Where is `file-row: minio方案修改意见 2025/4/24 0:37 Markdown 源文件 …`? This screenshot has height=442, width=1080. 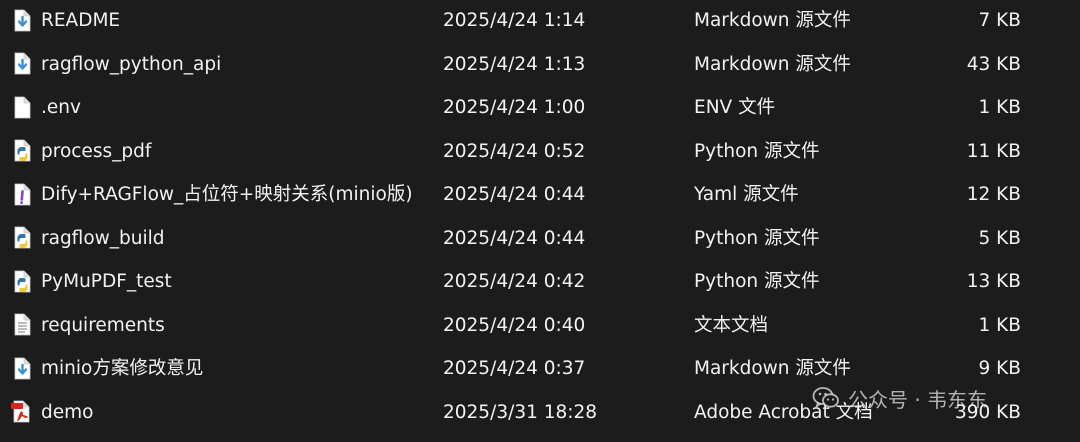
file-row: minio方案修改意见 2025/4/24 0:37 Markdown 源文件 … is located at coordinates (540, 369).